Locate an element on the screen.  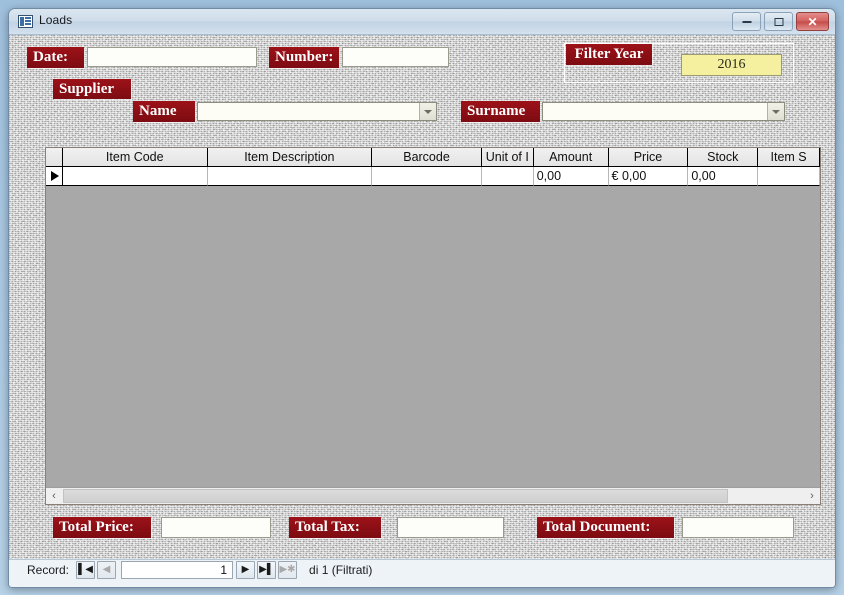
total-document-value is located at coordinates (738, 527).